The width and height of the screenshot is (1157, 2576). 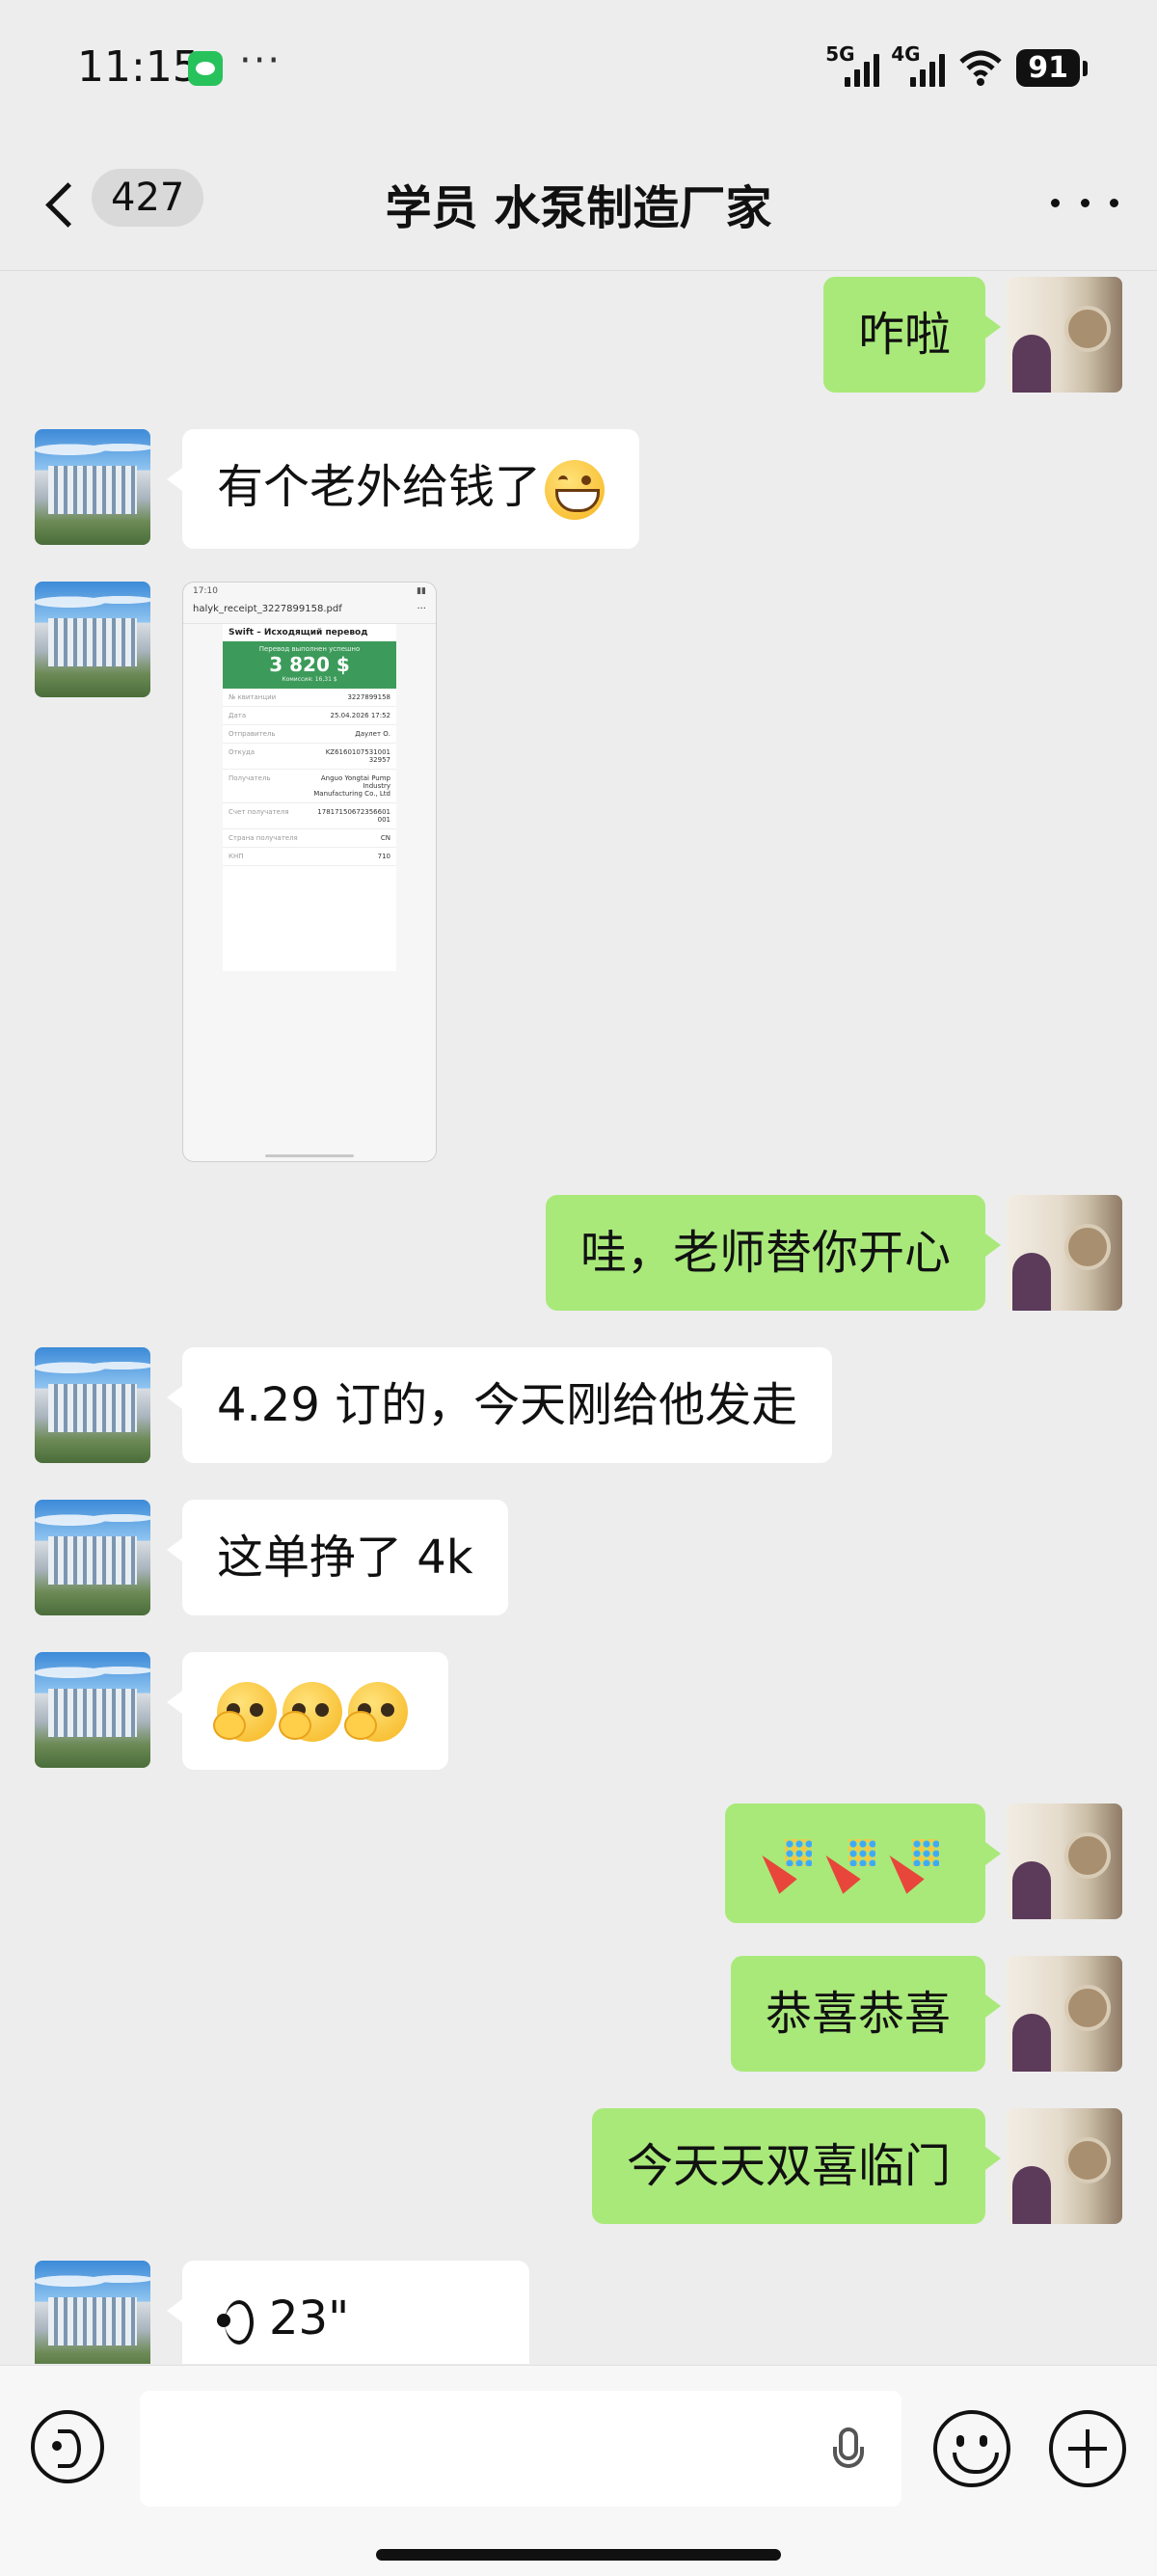 I want to click on input-bar, so click(x=578, y=2470).